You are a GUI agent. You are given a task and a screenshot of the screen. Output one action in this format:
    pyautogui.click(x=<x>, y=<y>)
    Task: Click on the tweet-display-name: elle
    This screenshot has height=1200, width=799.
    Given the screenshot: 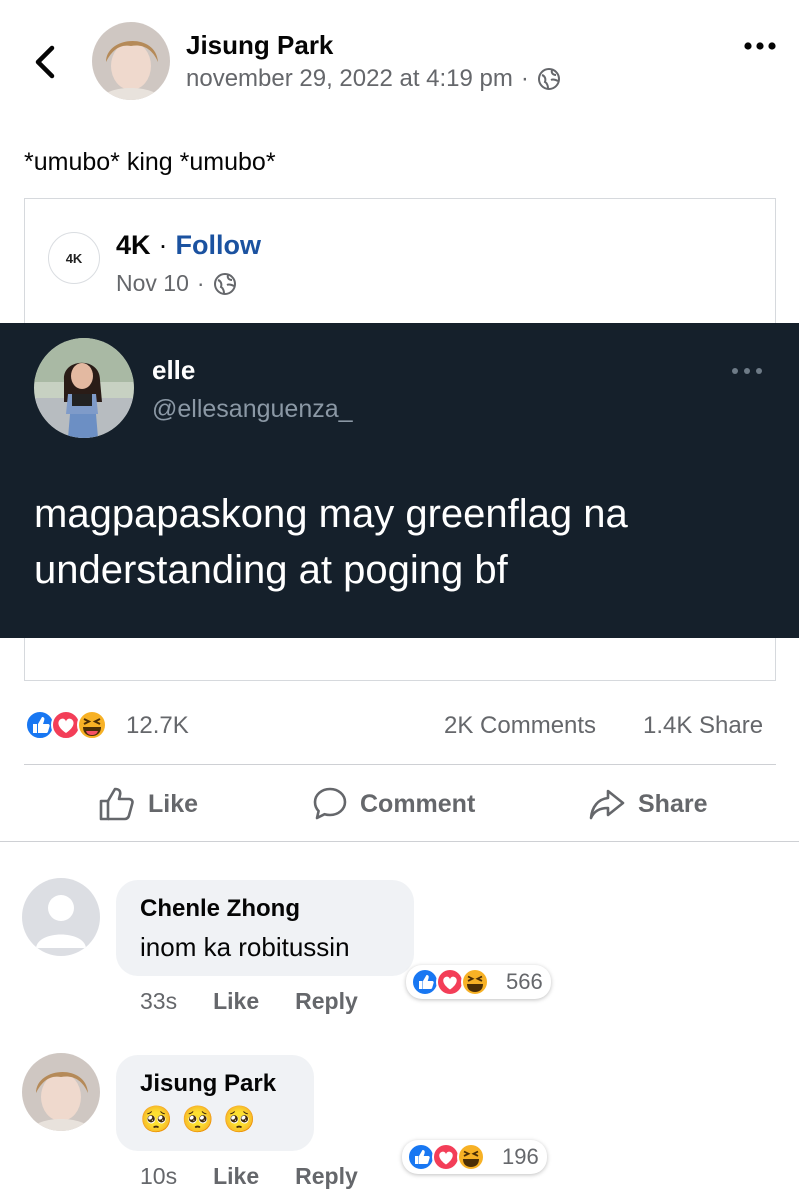 What is the action you would take?
    pyautogui.click(x=174, y=370)
    